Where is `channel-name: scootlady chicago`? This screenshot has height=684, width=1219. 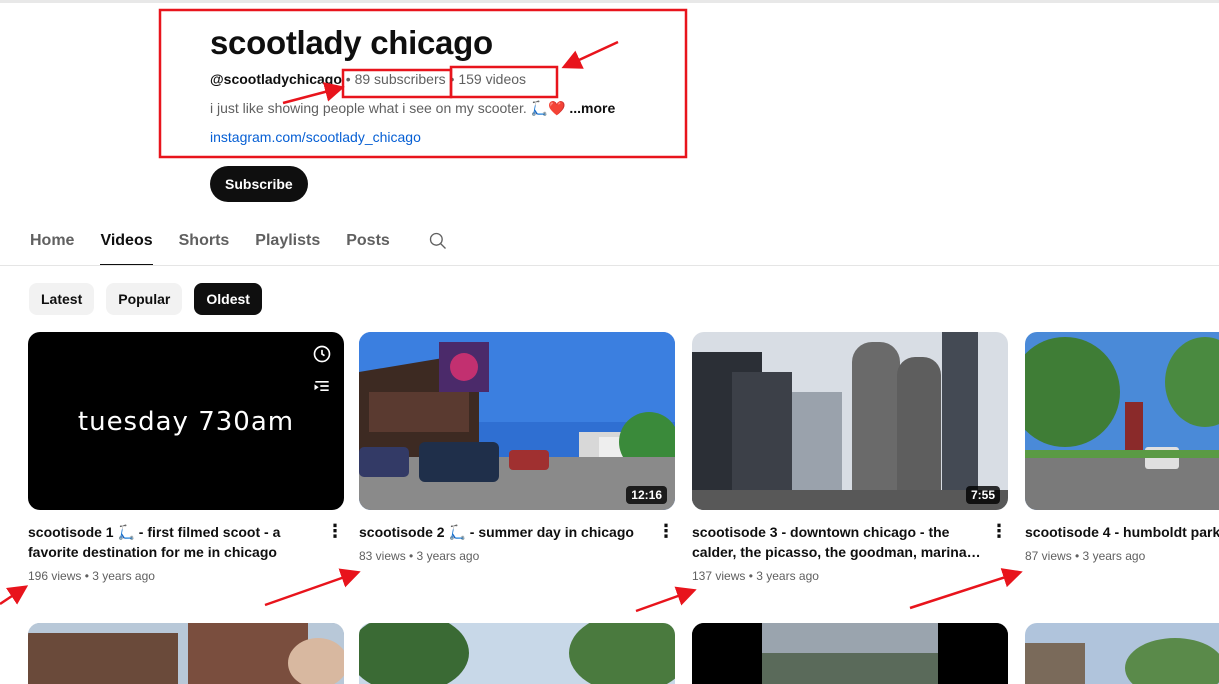
channel-name: scootlady chicago is located at coordinates (351, 42).